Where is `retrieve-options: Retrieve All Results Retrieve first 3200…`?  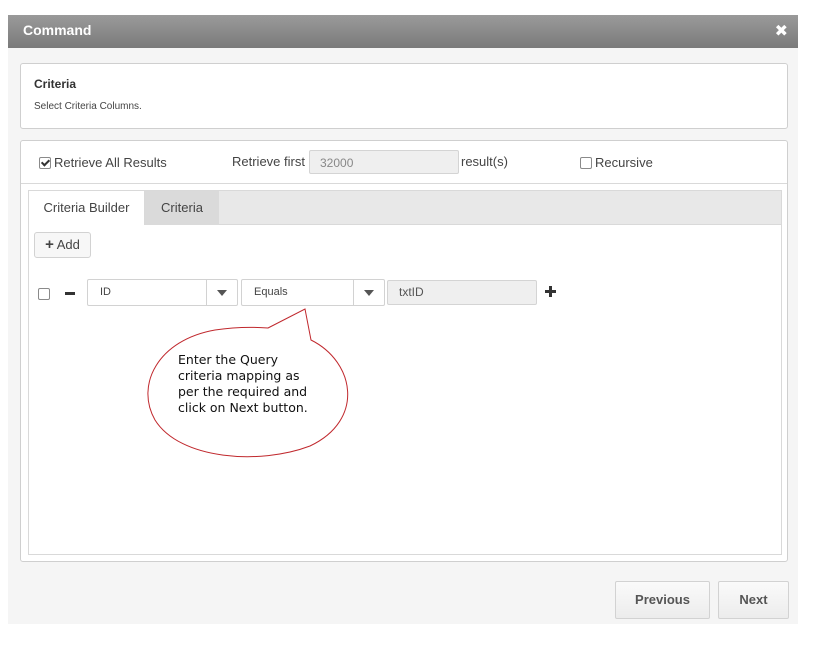
retrieve-options: Retrieve All Results Retrieve first 3200… is located at coordinates (404, 162).